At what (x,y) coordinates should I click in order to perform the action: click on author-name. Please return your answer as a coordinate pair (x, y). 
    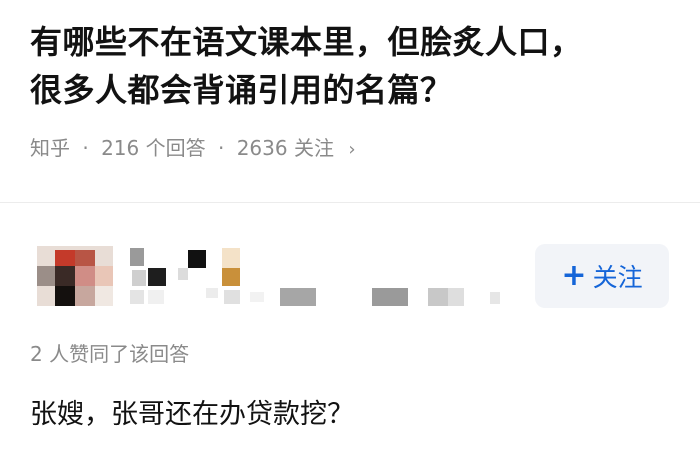
    Looking at the image, I should click on (318, 276).